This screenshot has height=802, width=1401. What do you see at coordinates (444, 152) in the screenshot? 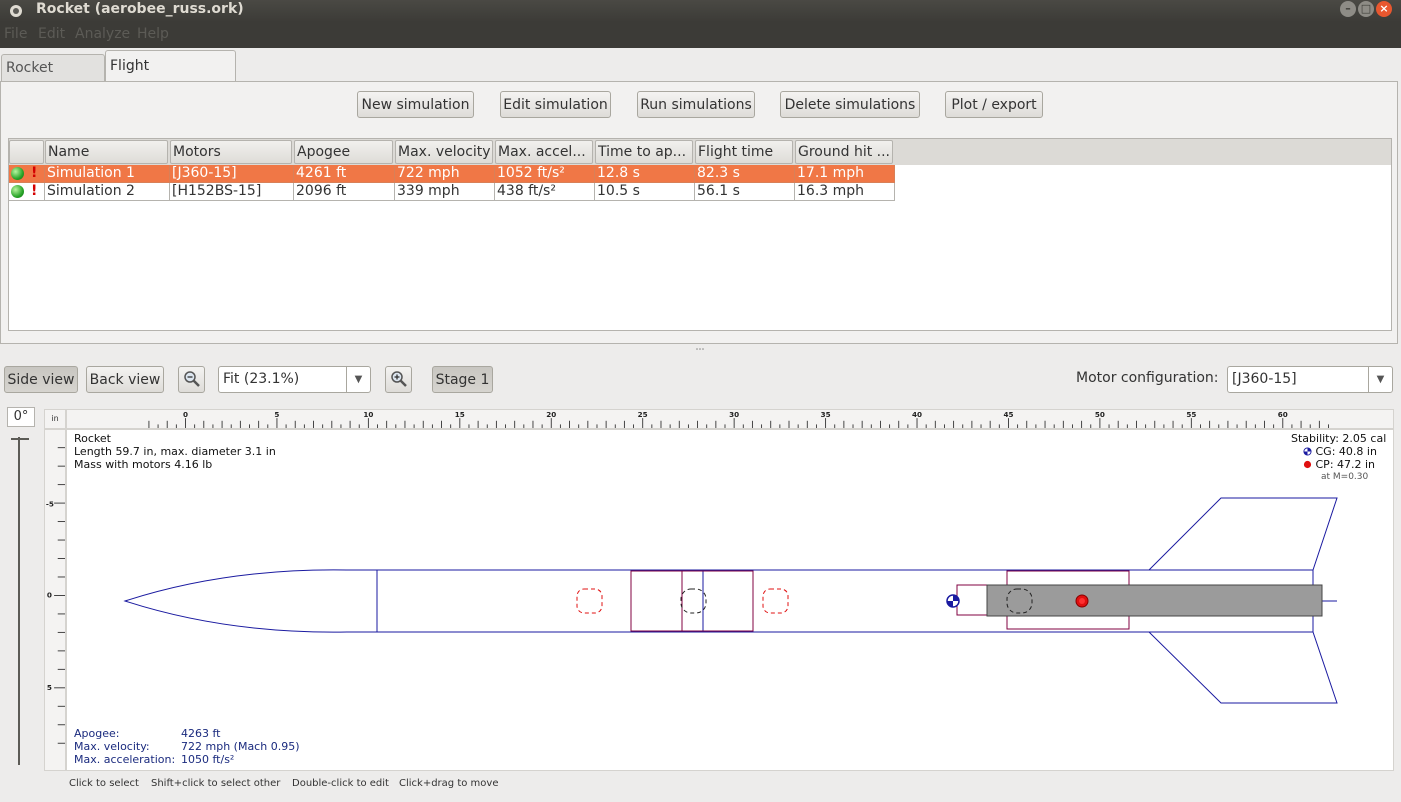
I see `column-max-velocity: Max. velocity` at bounding box center [444, 152].